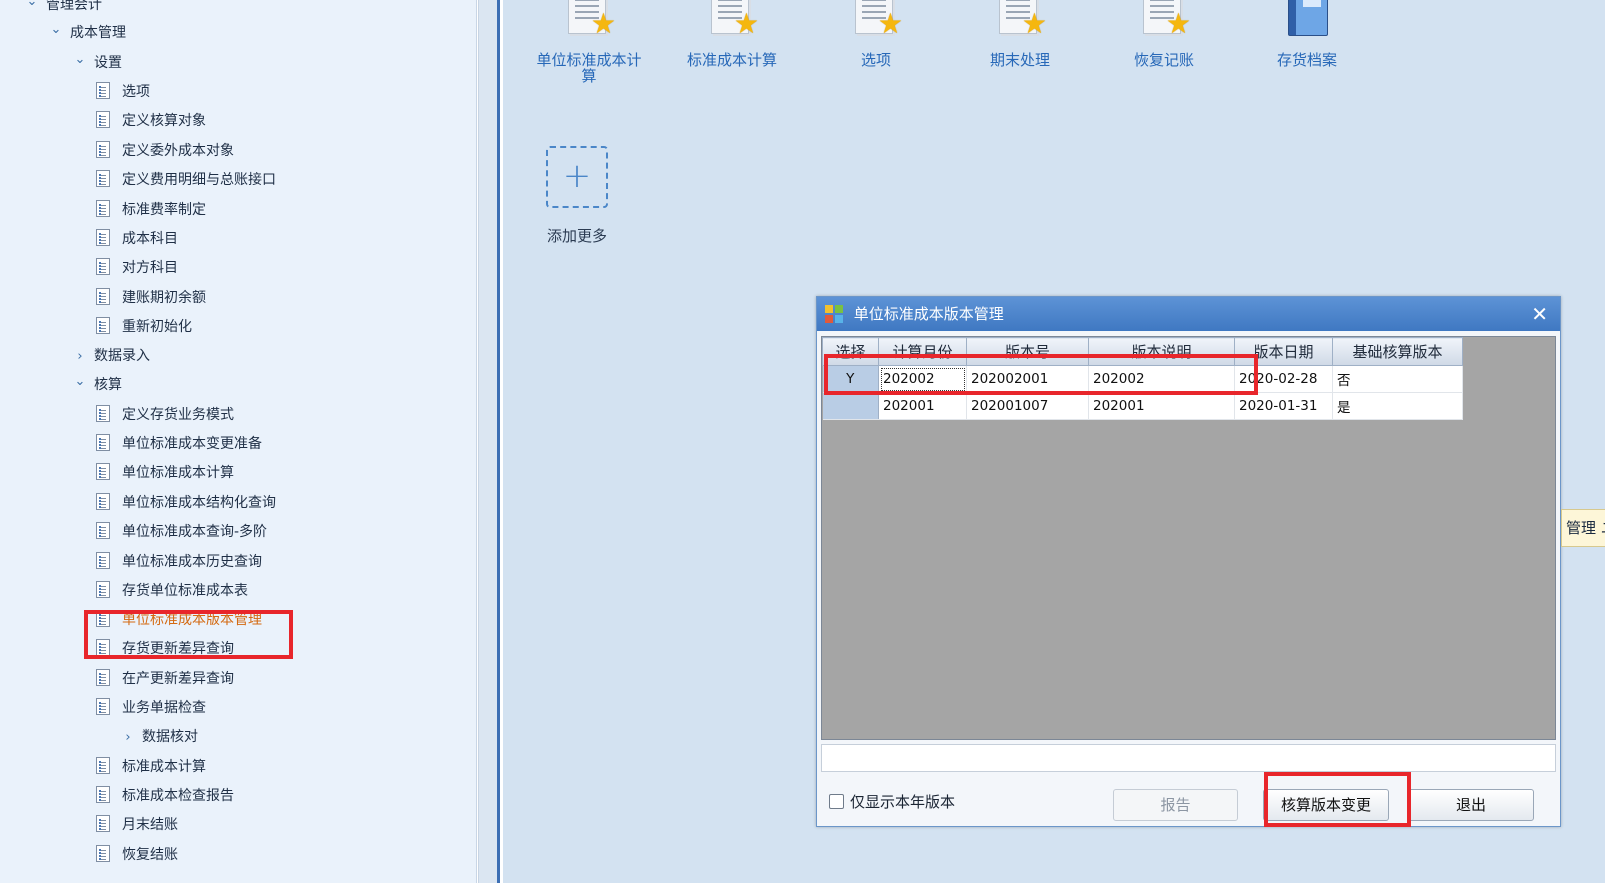 The width and height of the screenshot is (1605, 883). I want to click on cell-date: 2020-02-28, so click(1283, 379).